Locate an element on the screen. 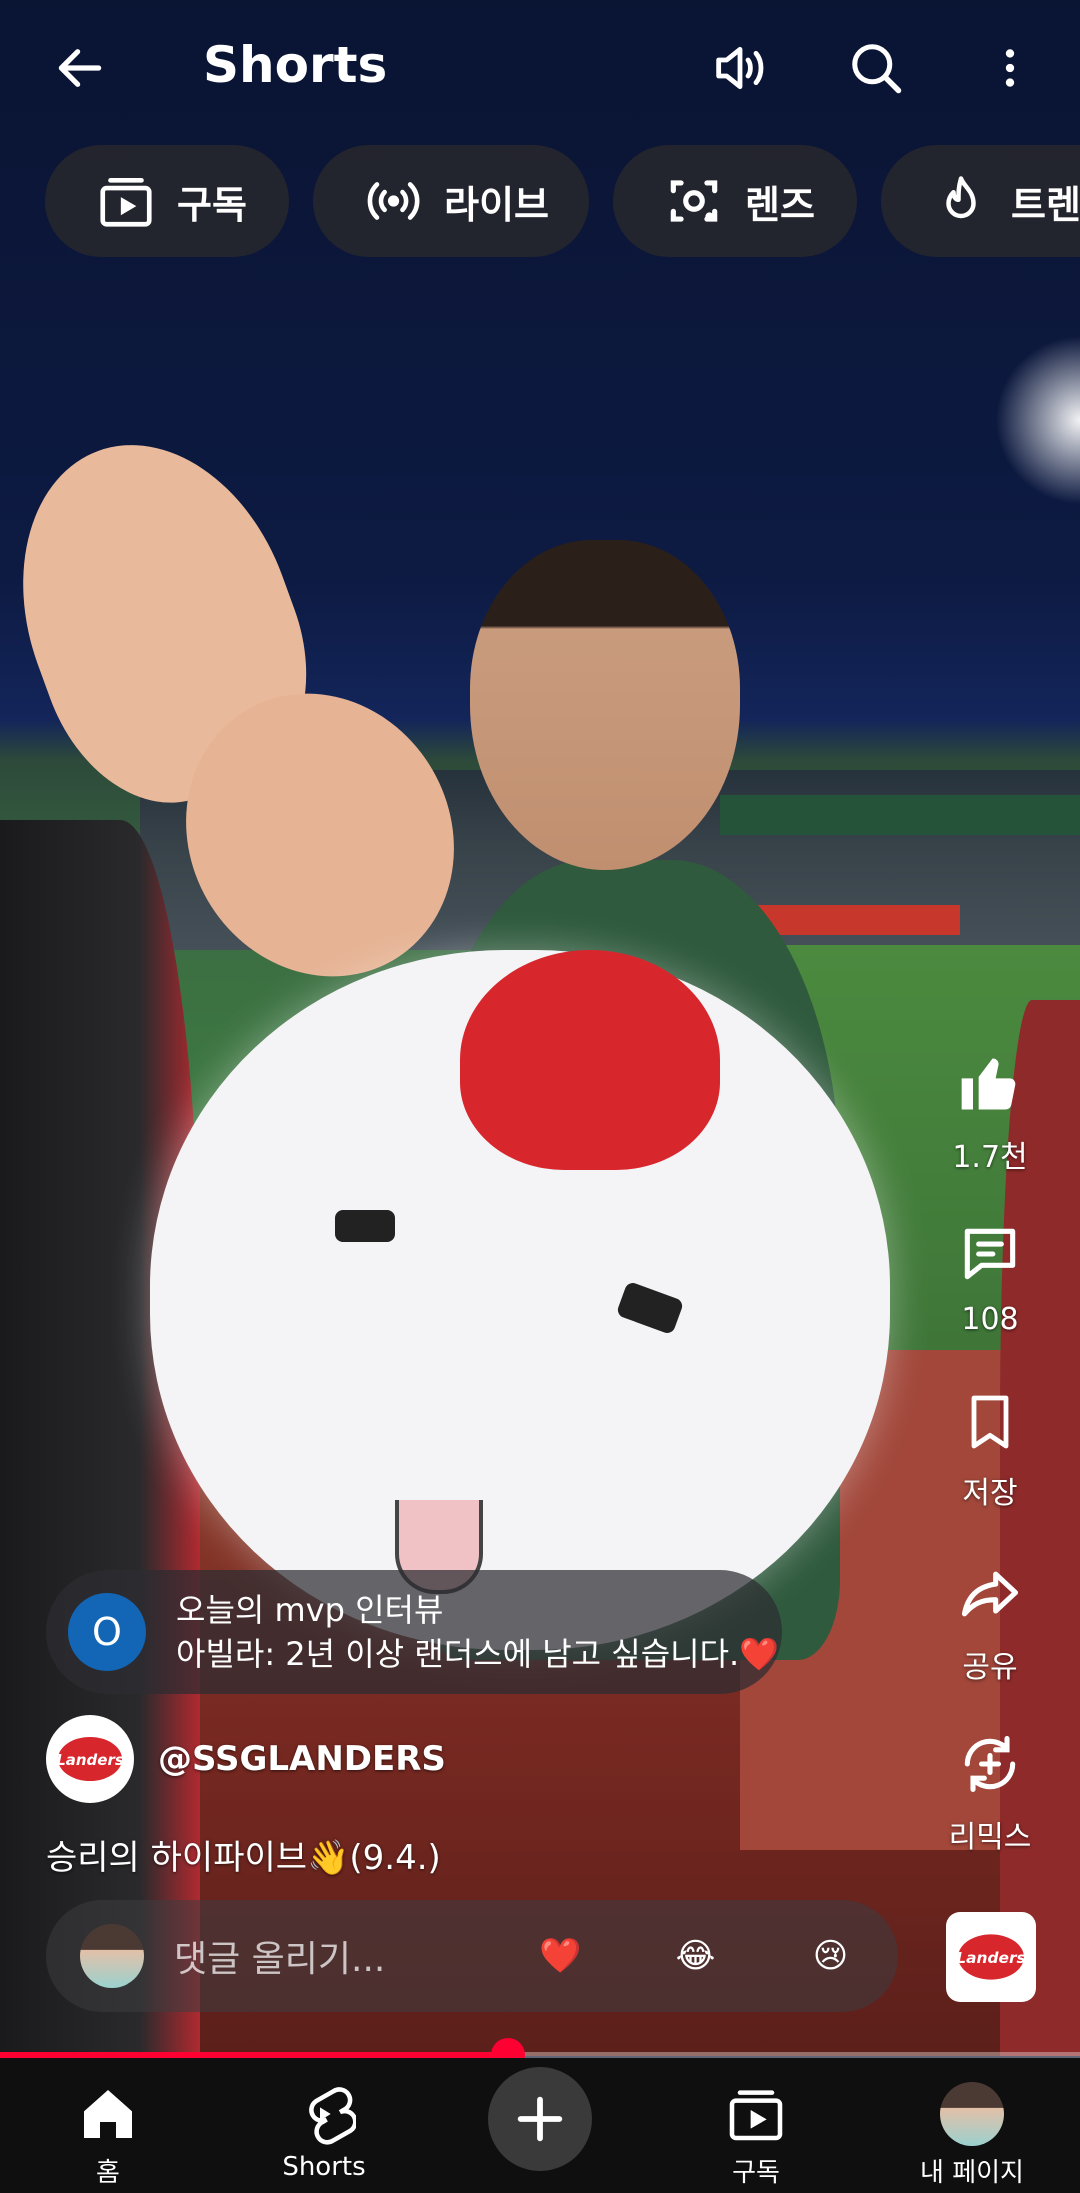 This screenshot has width=1080, height=2193. nav-label: 홈 is located at coordinates (108, 2173).